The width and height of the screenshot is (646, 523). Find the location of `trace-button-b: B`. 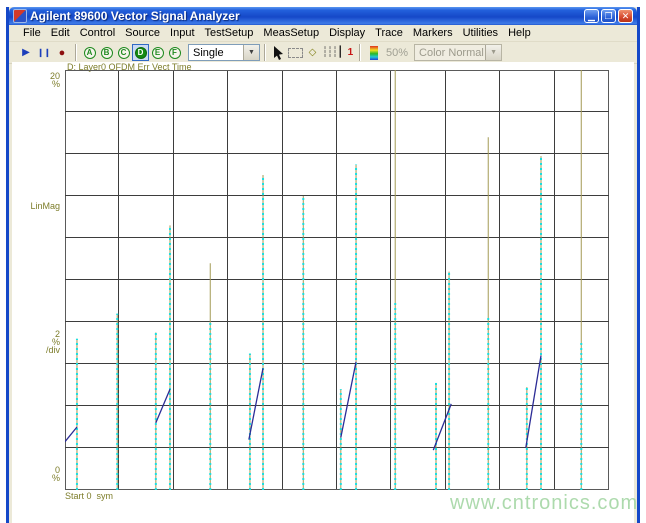

trace-button-b: B is located at coordinates (106, 52).